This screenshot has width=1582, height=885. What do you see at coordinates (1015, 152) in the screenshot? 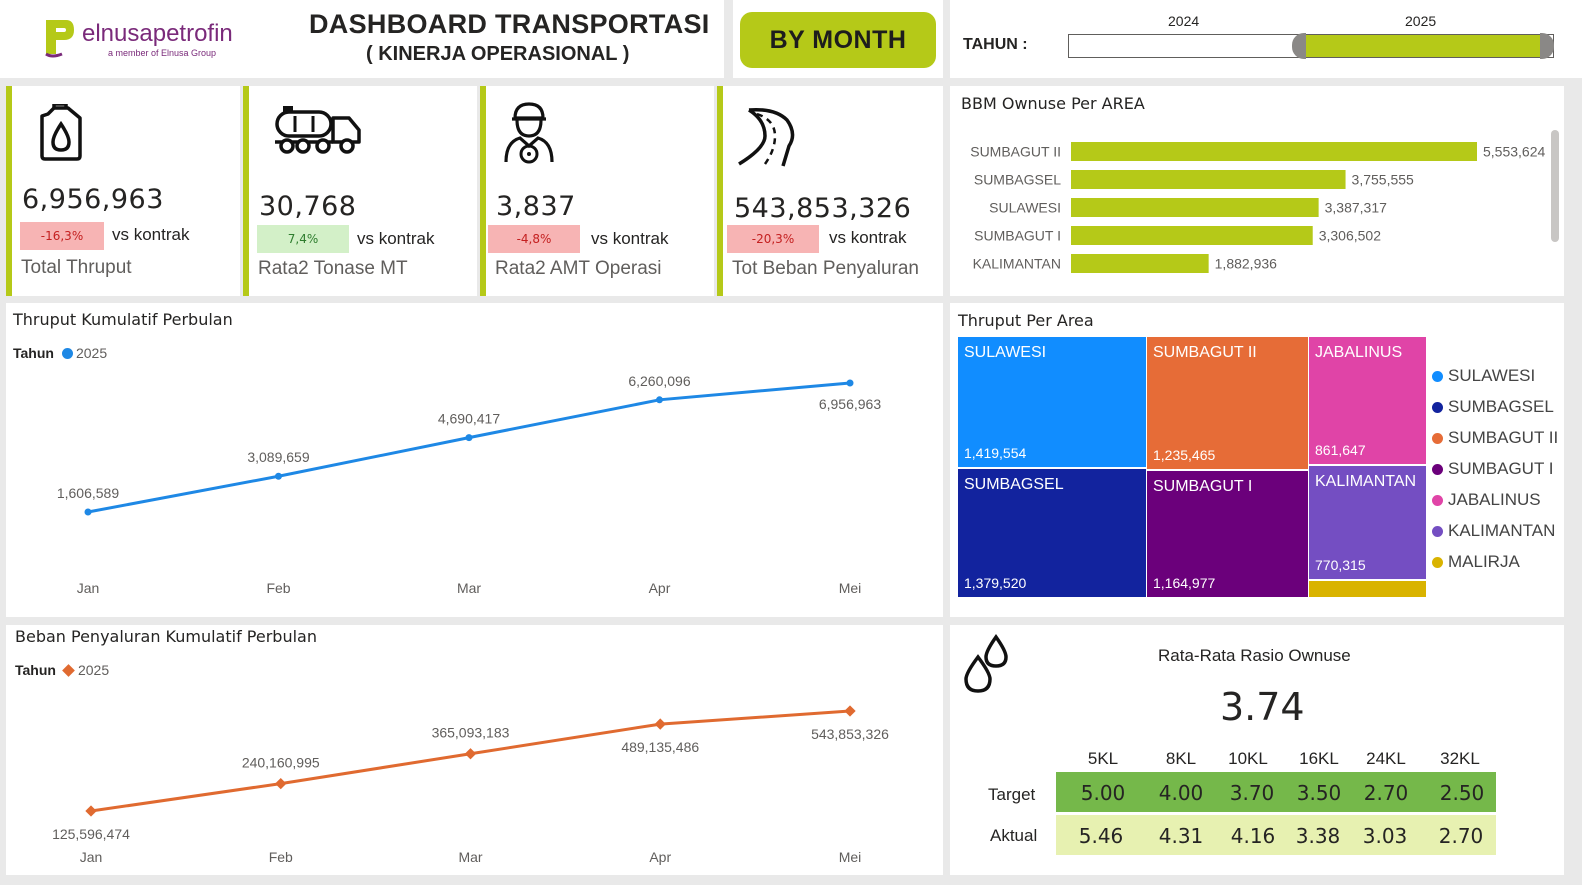
I see `bar-category-label: SUMBAGUT II` at bounding box center [1015, 152].